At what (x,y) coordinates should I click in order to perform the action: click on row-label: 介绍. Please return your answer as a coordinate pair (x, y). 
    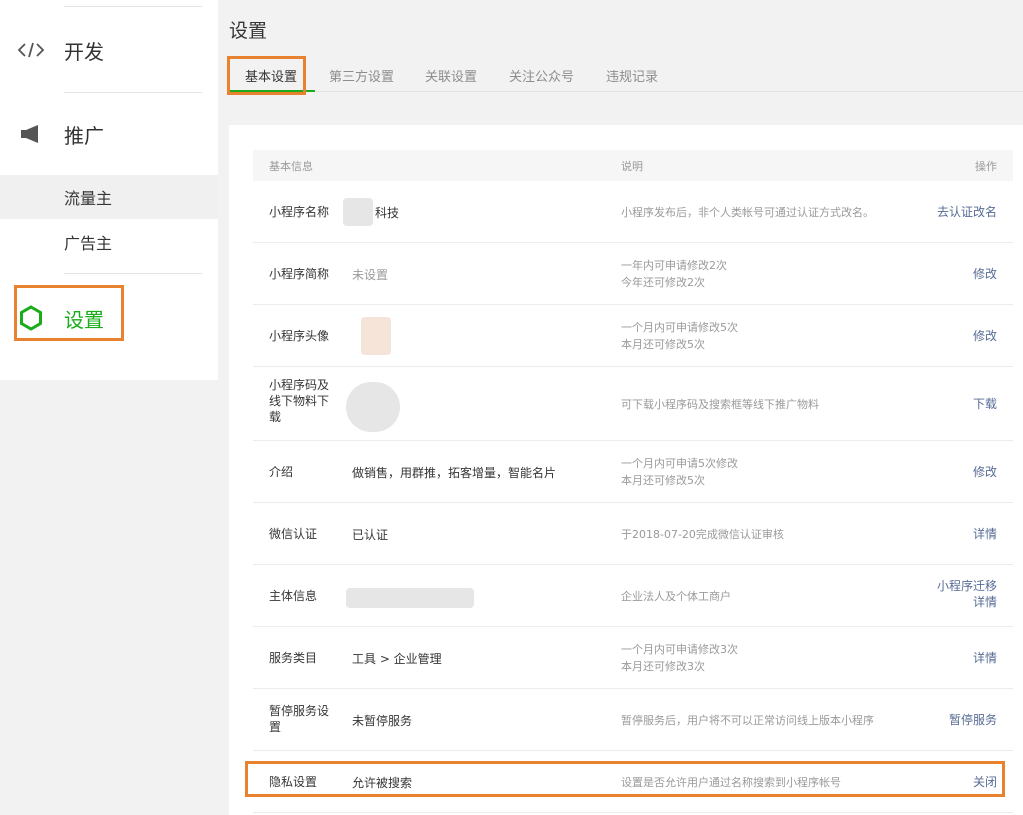
    Looking at the image, I should click on (281, 472).